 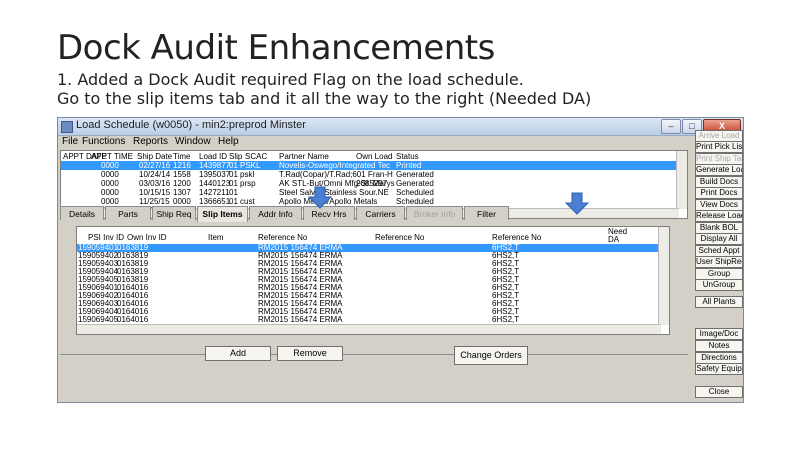 What do you see at coordinates (182, 183) in the screenshot?
I see `load-cell: 1200` at bounding box center [182, 183].